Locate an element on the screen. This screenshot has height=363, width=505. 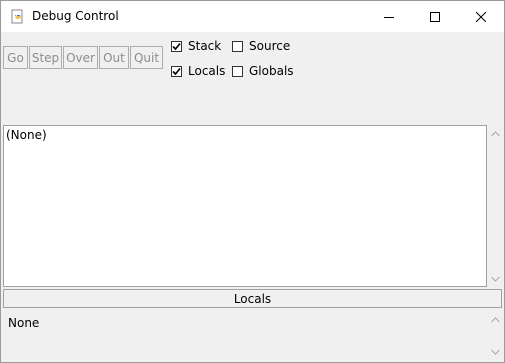
minimize-button is located at coordinates (389, 16).